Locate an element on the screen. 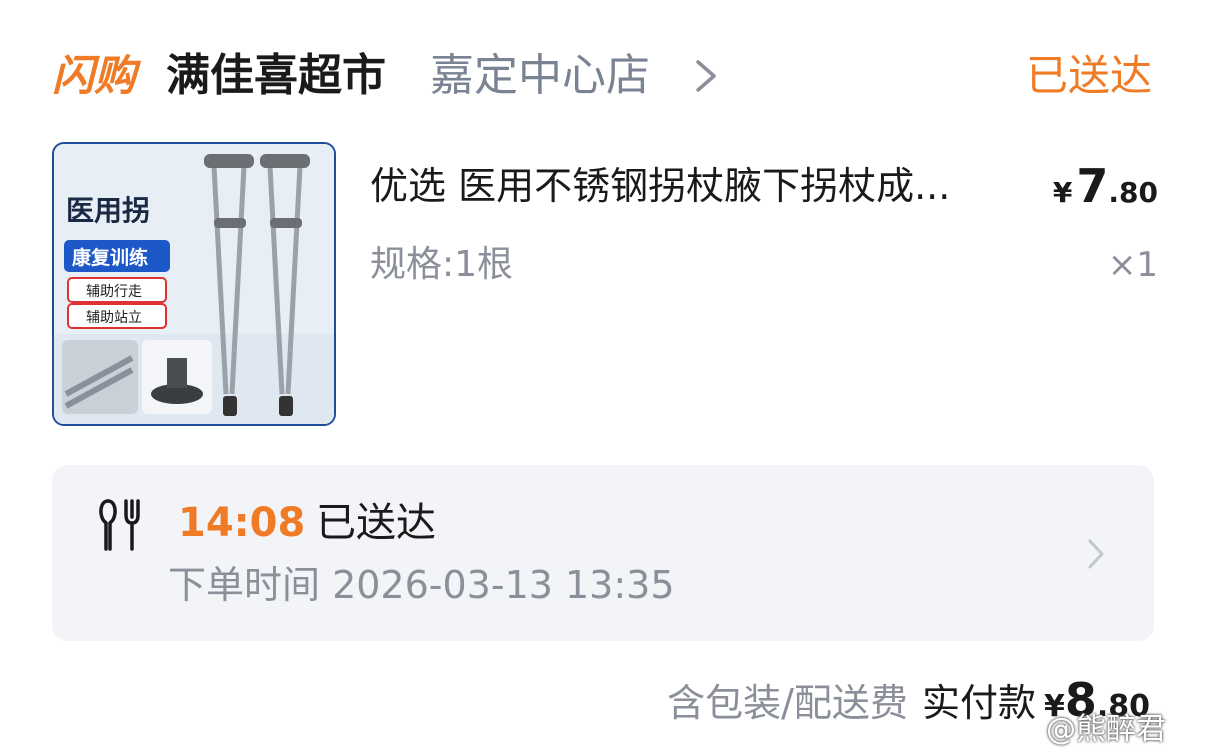 The height and width of the screenshot is (748, 1206). flash-buy-logo: 闪购 is located at coordinates (97, 75).